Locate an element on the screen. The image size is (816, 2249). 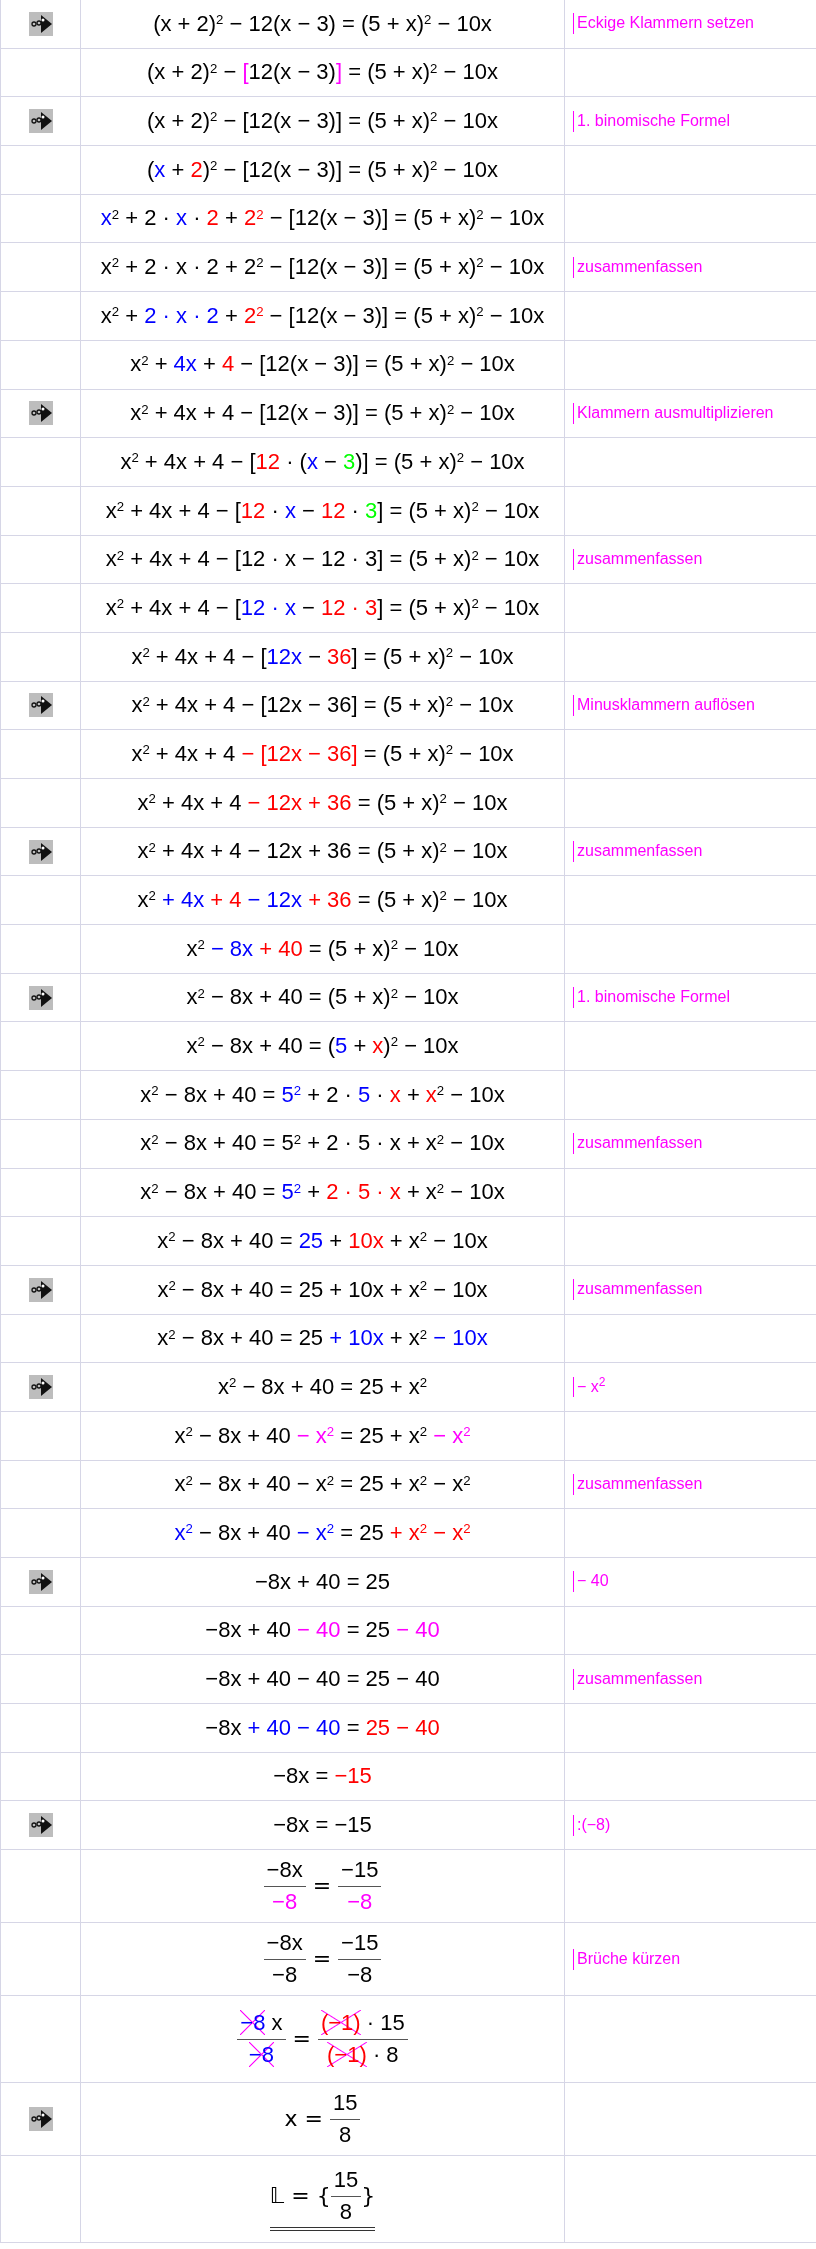
step-note: :(−8) is located at coordinates (592, 1825).